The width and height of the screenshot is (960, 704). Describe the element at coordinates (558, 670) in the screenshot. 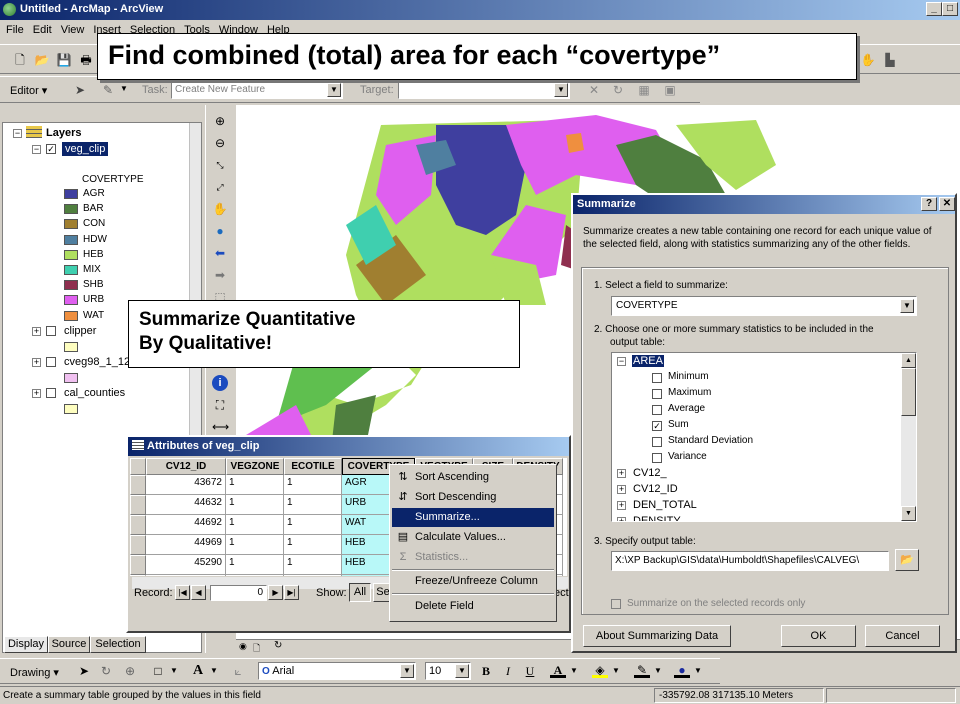

I see `font-color-icon: A` at that location.